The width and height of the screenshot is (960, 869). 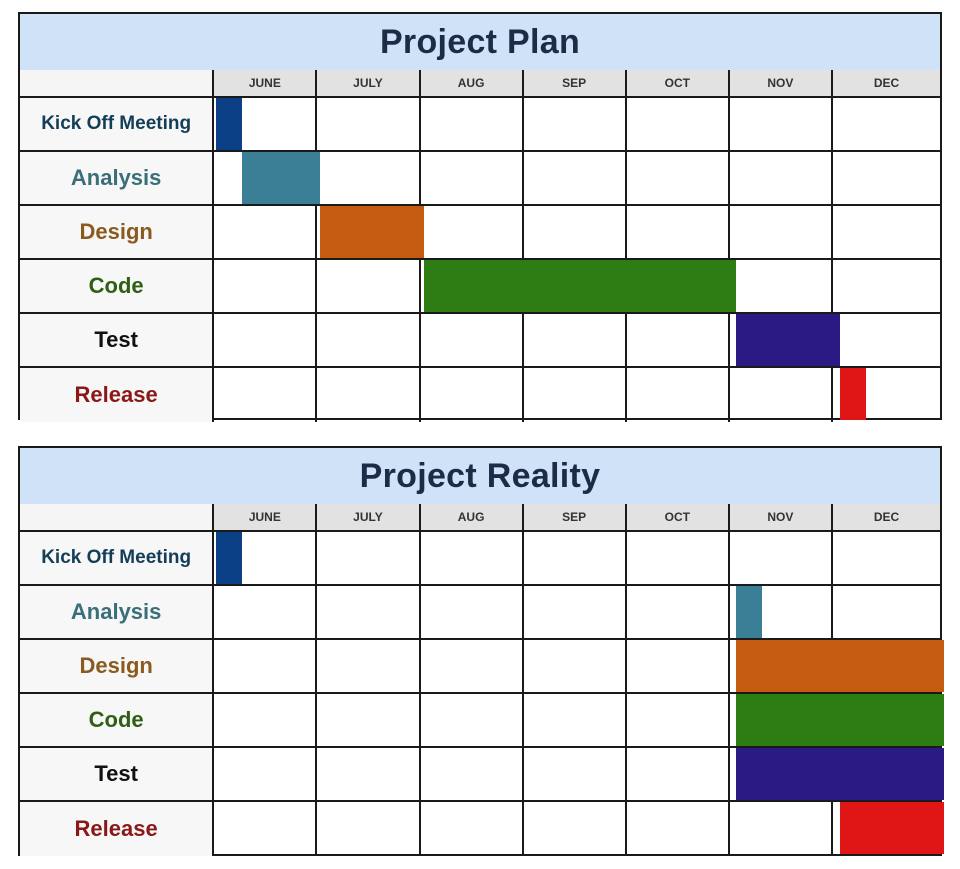 I want to click on month-label: JUNE, so click(x=264, y=517).